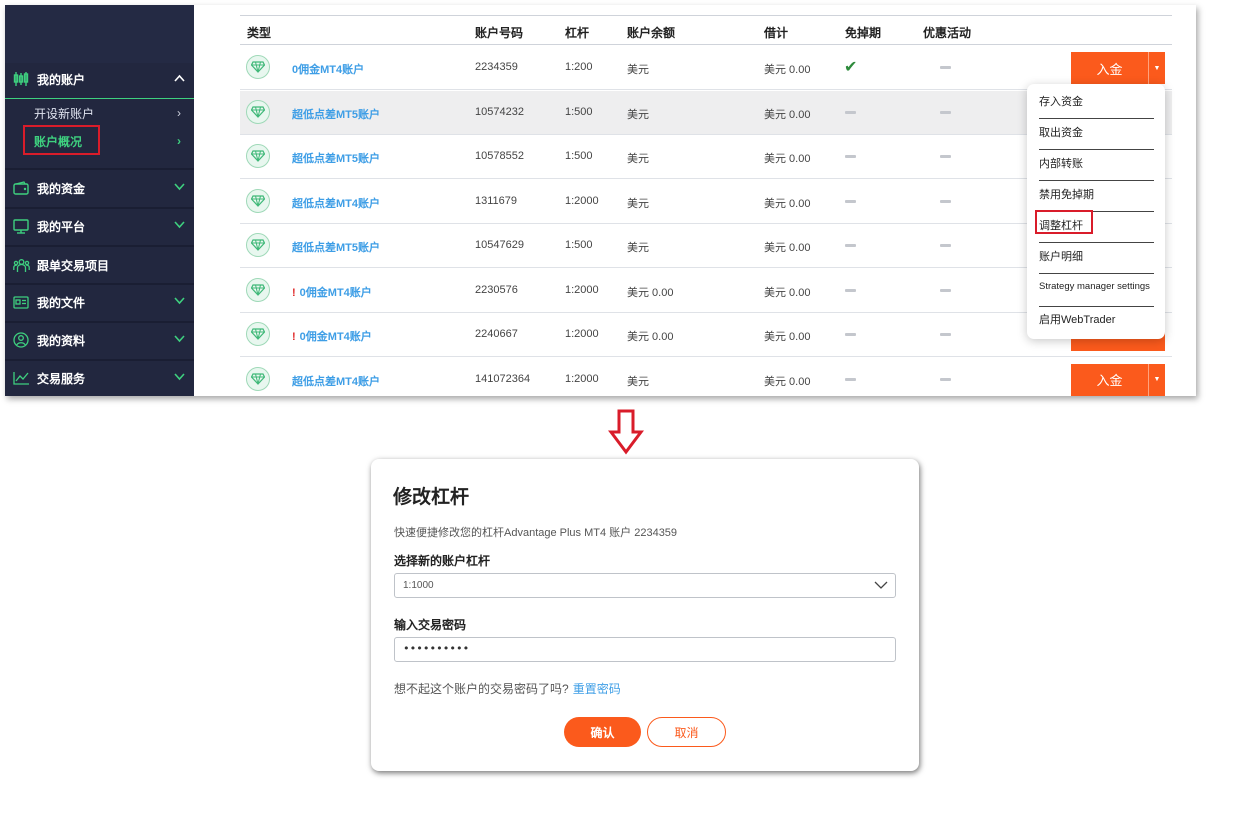 The width and height of the screenshot is (1258, 813). What do you see at coordinates (706, 377) in the screenshot?
I see `table-row: 超低点差MT4账户 141072364 1:2000 美元 美元 0.00 入金 ▼` at bounding box center [706, 377].